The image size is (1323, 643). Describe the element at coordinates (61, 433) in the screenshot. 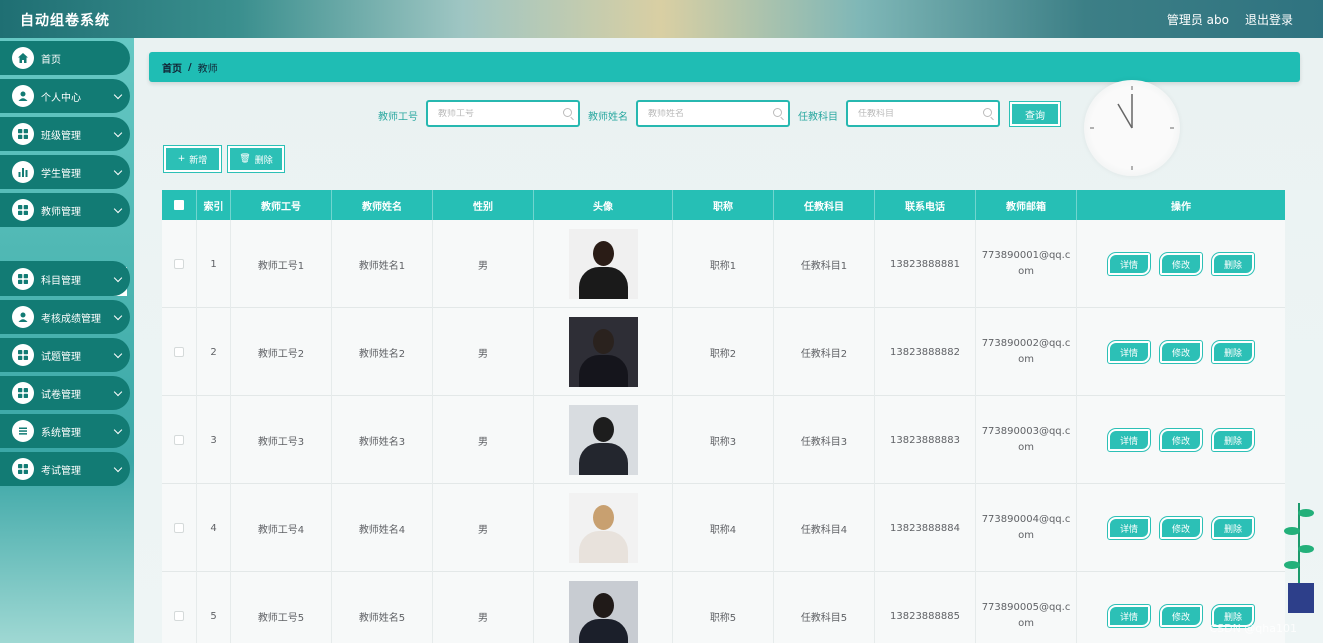

I see `sidebar-item-label: 系统管理` at that location.